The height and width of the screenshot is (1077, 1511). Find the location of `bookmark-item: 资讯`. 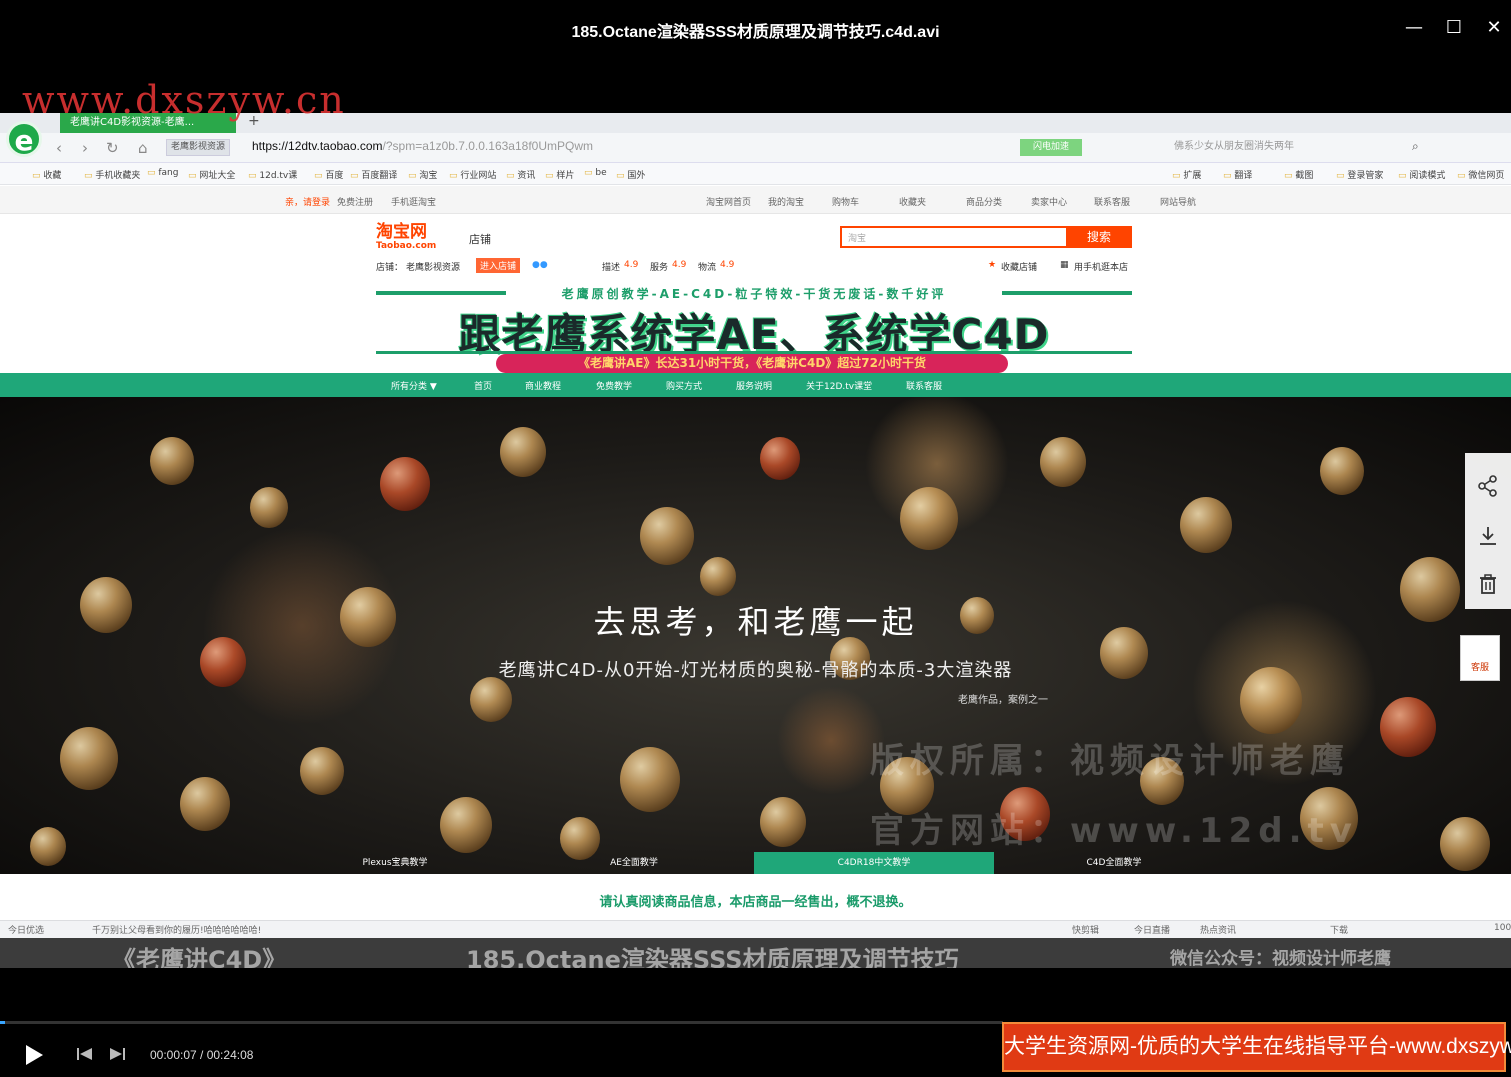

bookmark-item: 资讯 is located at coordinates (520, 174).